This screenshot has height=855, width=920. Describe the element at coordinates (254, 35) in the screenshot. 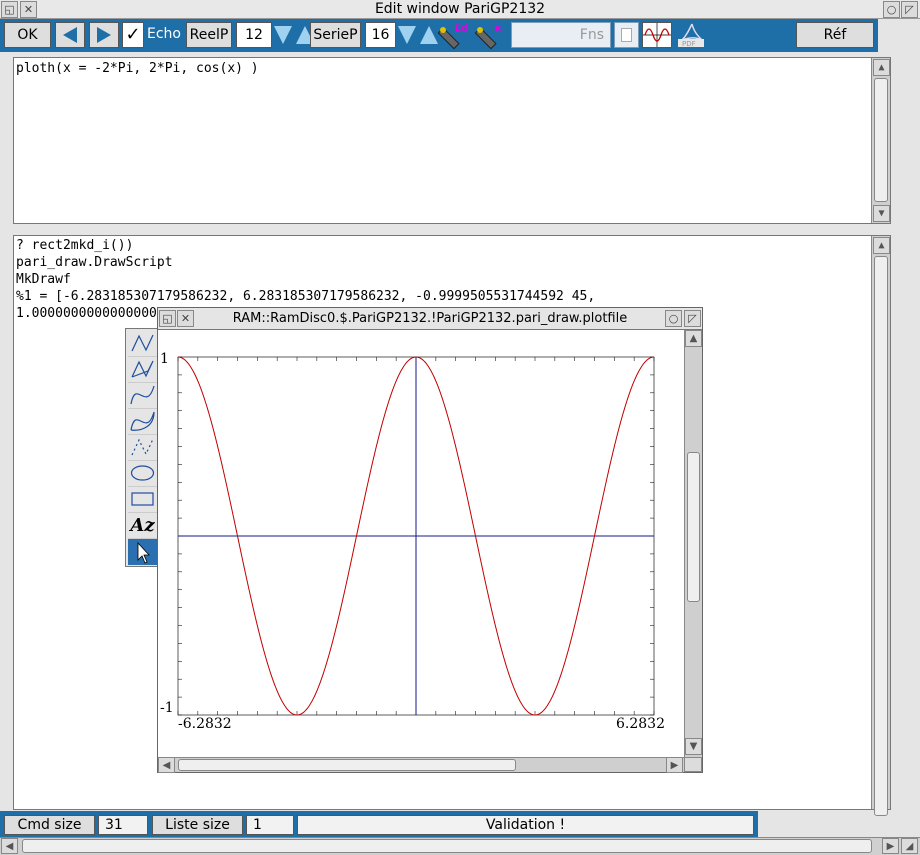

I see `reelp-field: 12` at that location.